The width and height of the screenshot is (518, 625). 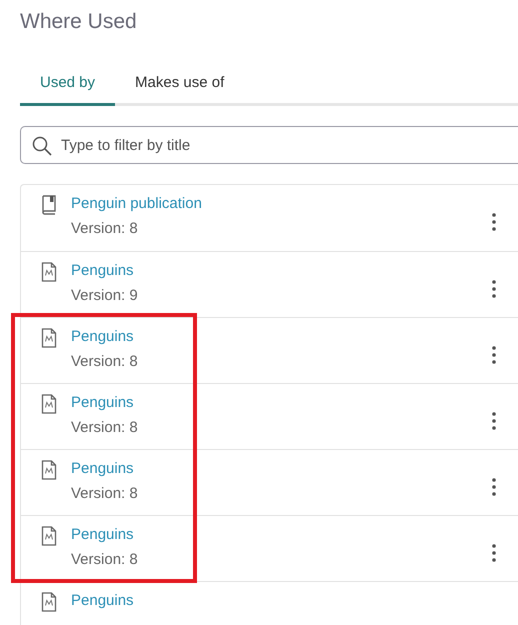 What do you see at coordinates (42, 146) in the screenshot?
I see `search-icon` at bounding box center [42, 146].